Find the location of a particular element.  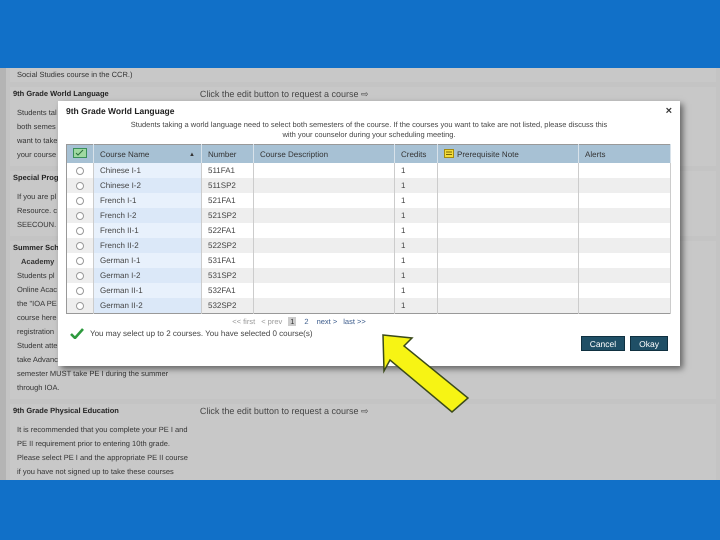

table-cell: French II-2 is located at coordinates (148, 245).